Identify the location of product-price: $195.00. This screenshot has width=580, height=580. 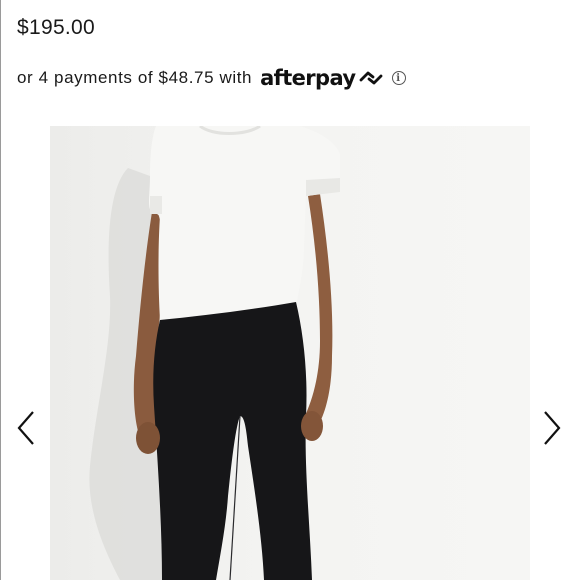
(56, 27).